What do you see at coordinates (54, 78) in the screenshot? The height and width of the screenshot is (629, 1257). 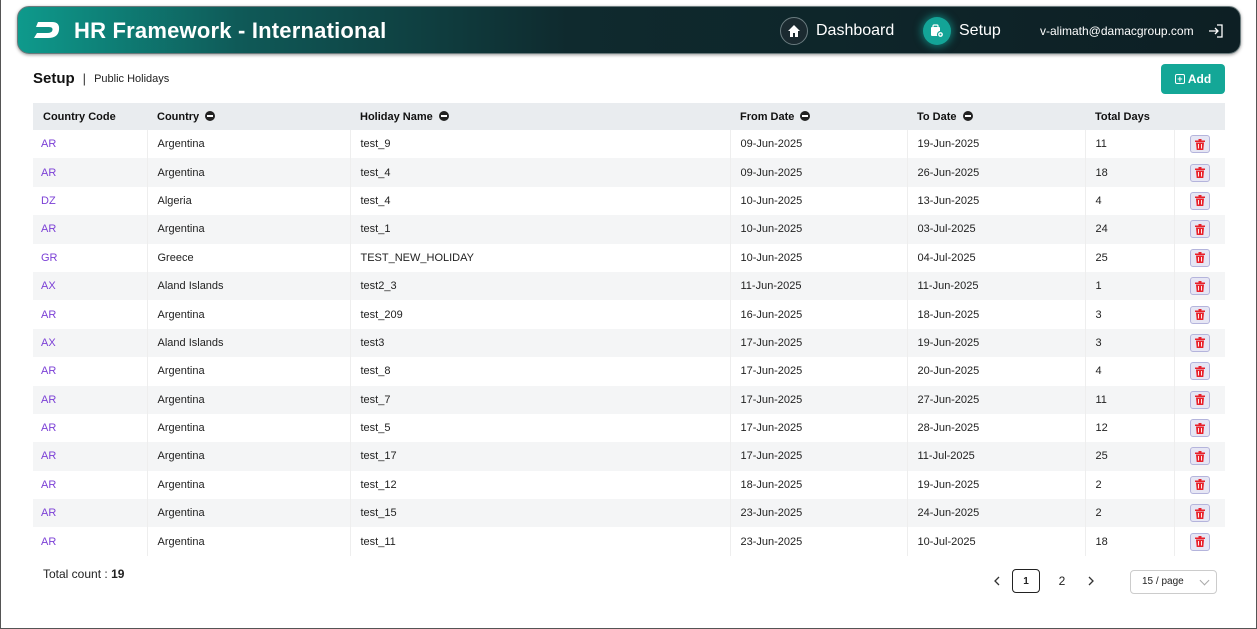 I see `breadcrumb-setup: Setup` at bounding box center [54, 78].